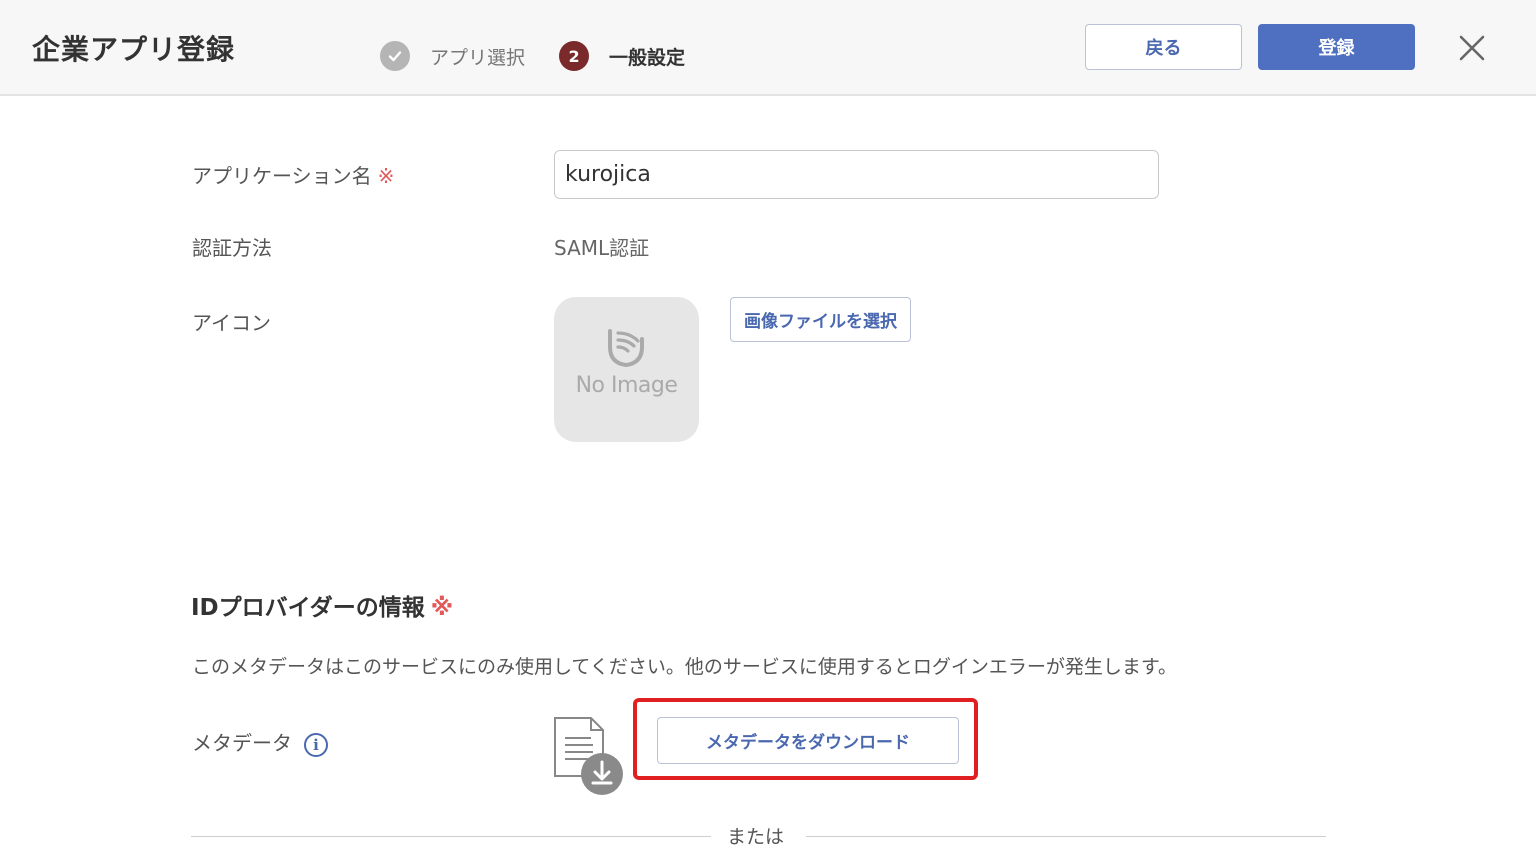 The height and width of the screenshot is (858, 1536). I want to click on info-icon: i, so click(316, 744).